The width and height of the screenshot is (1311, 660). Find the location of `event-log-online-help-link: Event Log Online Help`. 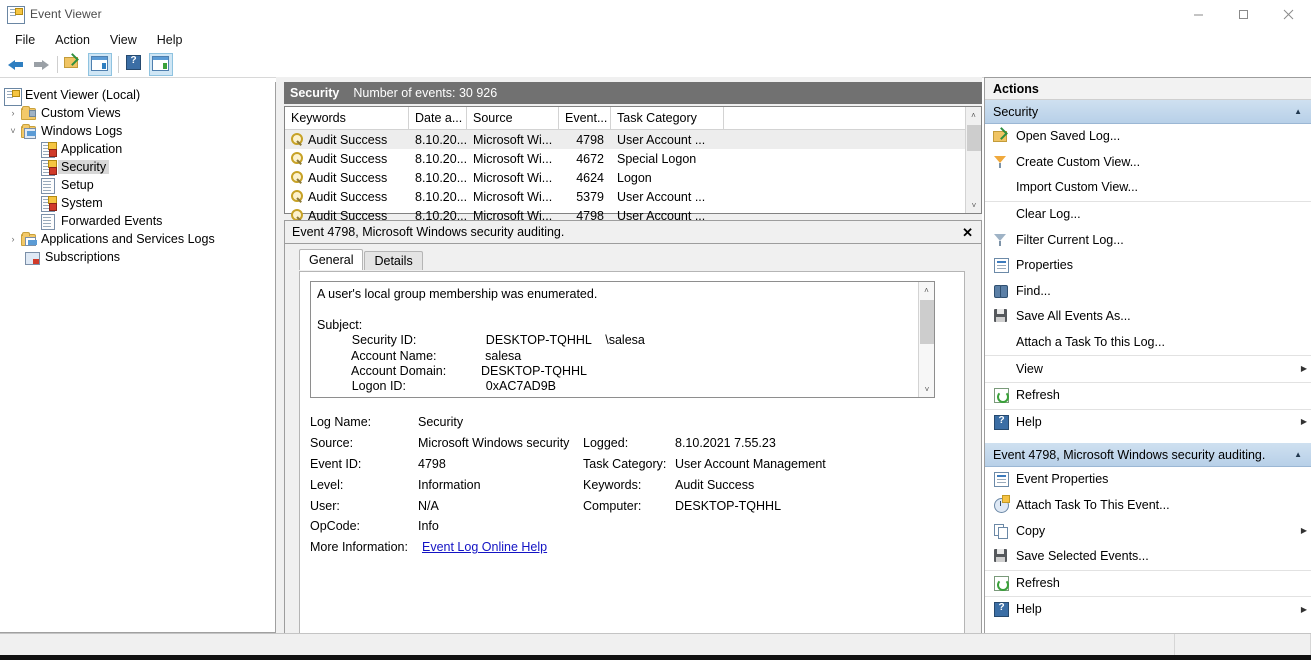

event-log-online-help-link: Event Log Online Help is located at coordinates (484, 547).